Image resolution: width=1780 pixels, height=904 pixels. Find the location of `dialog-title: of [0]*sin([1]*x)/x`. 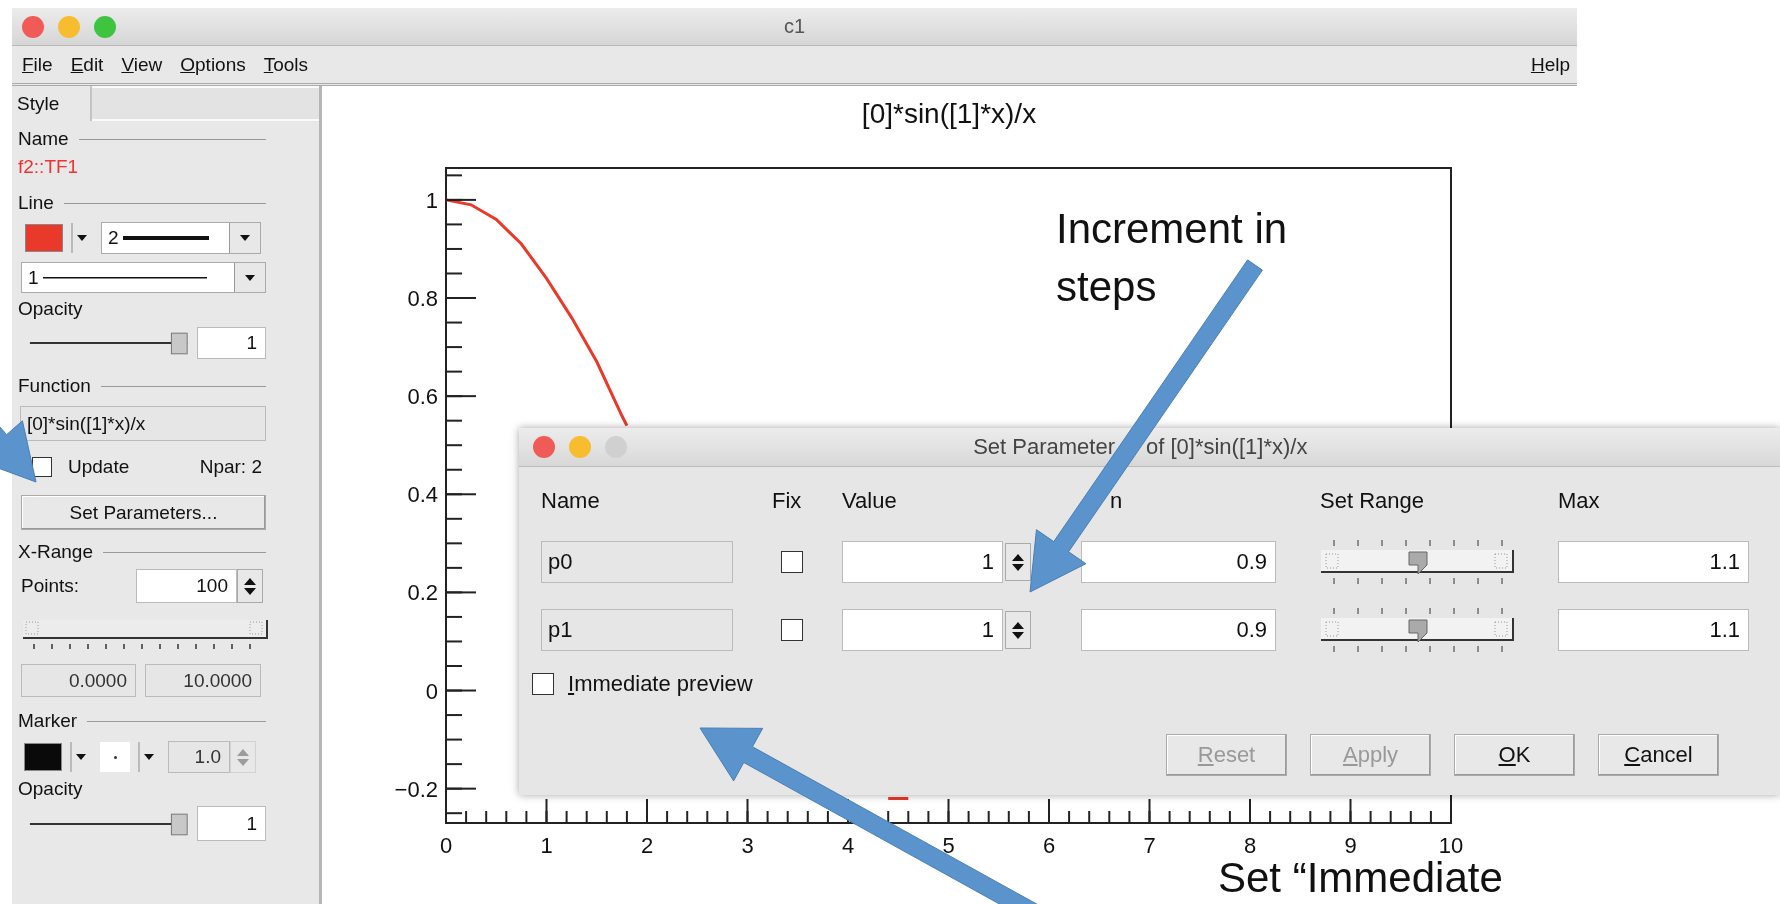

dialog-title: of [0]*sin([1]*x)/x is located at coordinates (1227, 447).